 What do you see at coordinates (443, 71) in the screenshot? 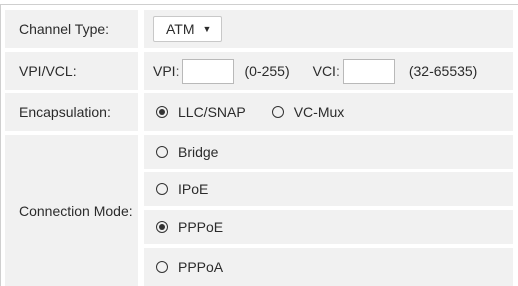
I see `vci-range-hint: (32-65535)` at bounding box center [443, 71].